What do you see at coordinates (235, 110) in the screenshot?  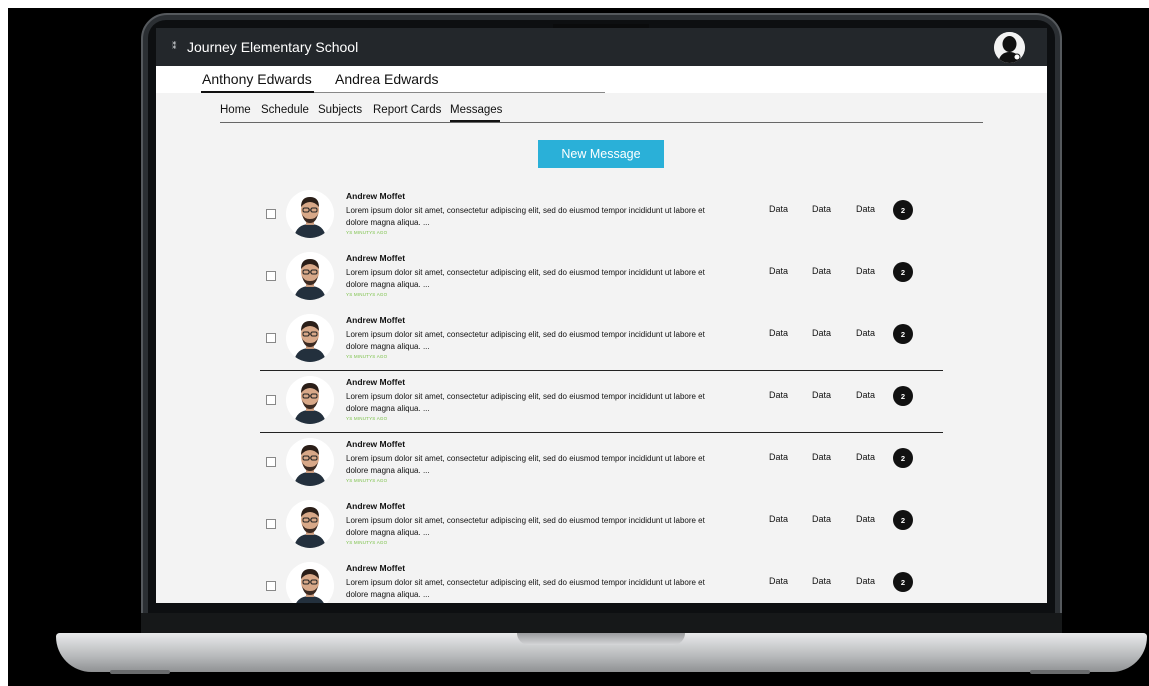 I see `nav-home: Home` at bounding box center [235, 110].